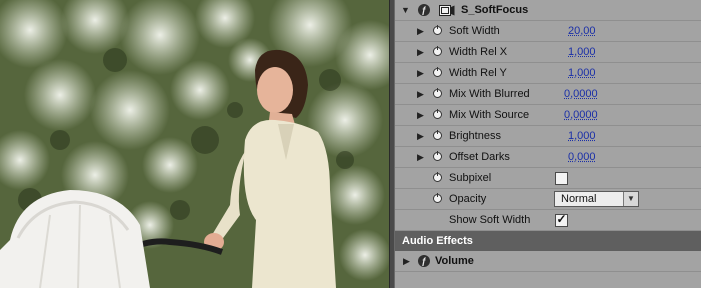 The image size is (701, 288). What do you see at coordinates (489, 94) in the screenshot?
I see `param-label: Mix With Blurred` at bounding box center [489, 94].